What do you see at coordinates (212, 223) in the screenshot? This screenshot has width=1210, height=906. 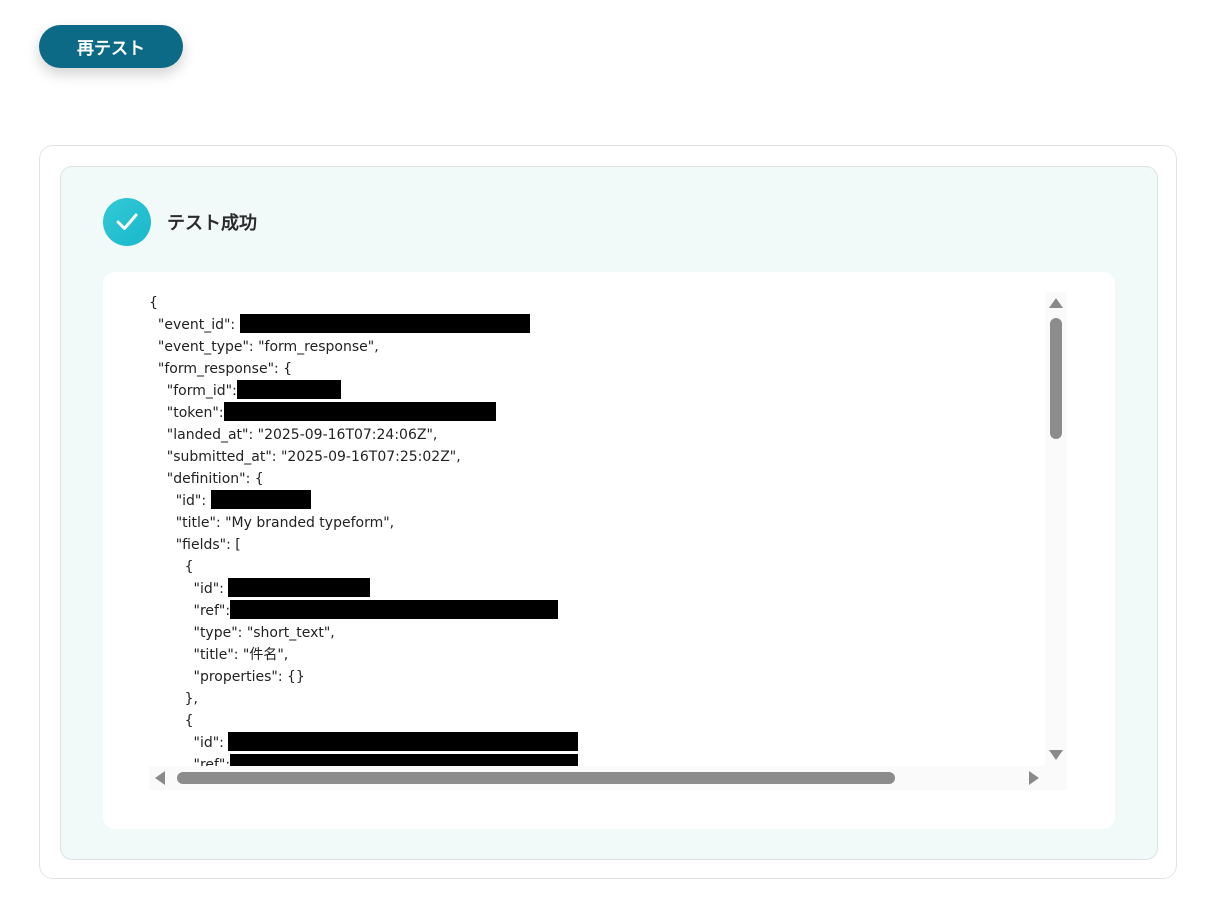 I see `status-label: テスト成功` at bounding box center [212, 223].